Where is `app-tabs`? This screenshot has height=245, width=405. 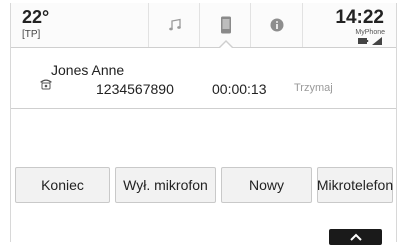 app-tabs is located at coordinates (225, 26).